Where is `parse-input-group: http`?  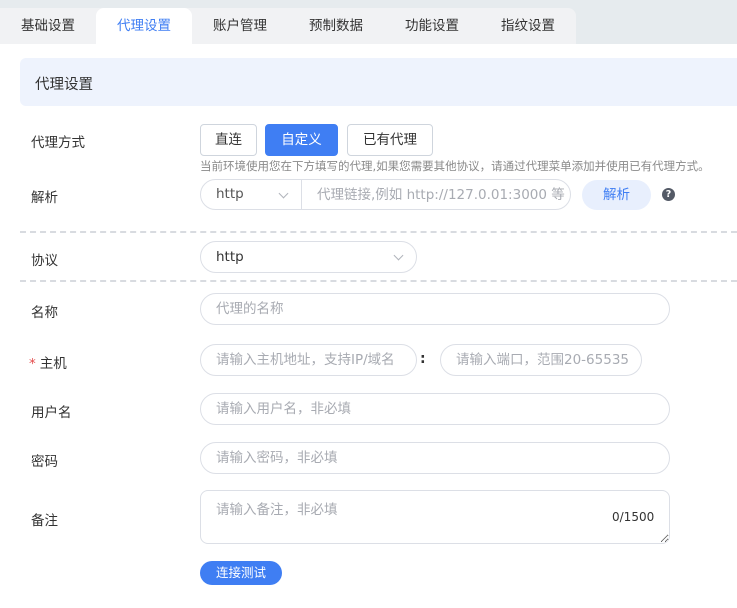 parse-input-group: http is located at coordinates (385, 194).